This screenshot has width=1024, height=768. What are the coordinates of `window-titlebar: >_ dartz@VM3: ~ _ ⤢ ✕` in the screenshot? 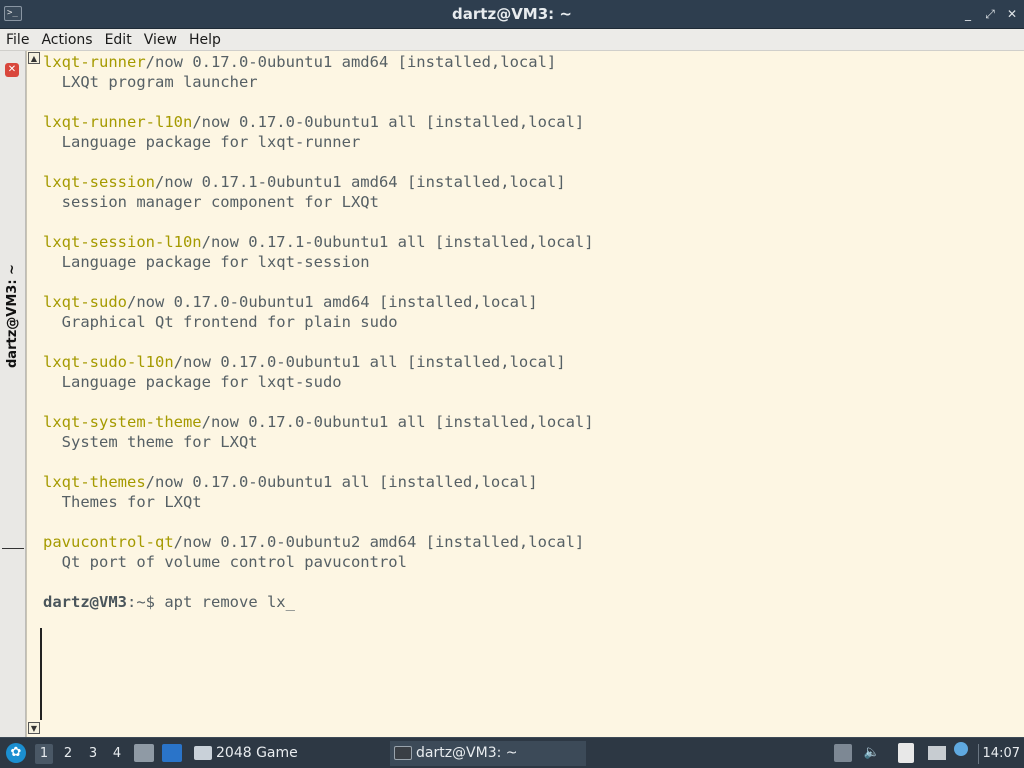 It's located at (512, 14).